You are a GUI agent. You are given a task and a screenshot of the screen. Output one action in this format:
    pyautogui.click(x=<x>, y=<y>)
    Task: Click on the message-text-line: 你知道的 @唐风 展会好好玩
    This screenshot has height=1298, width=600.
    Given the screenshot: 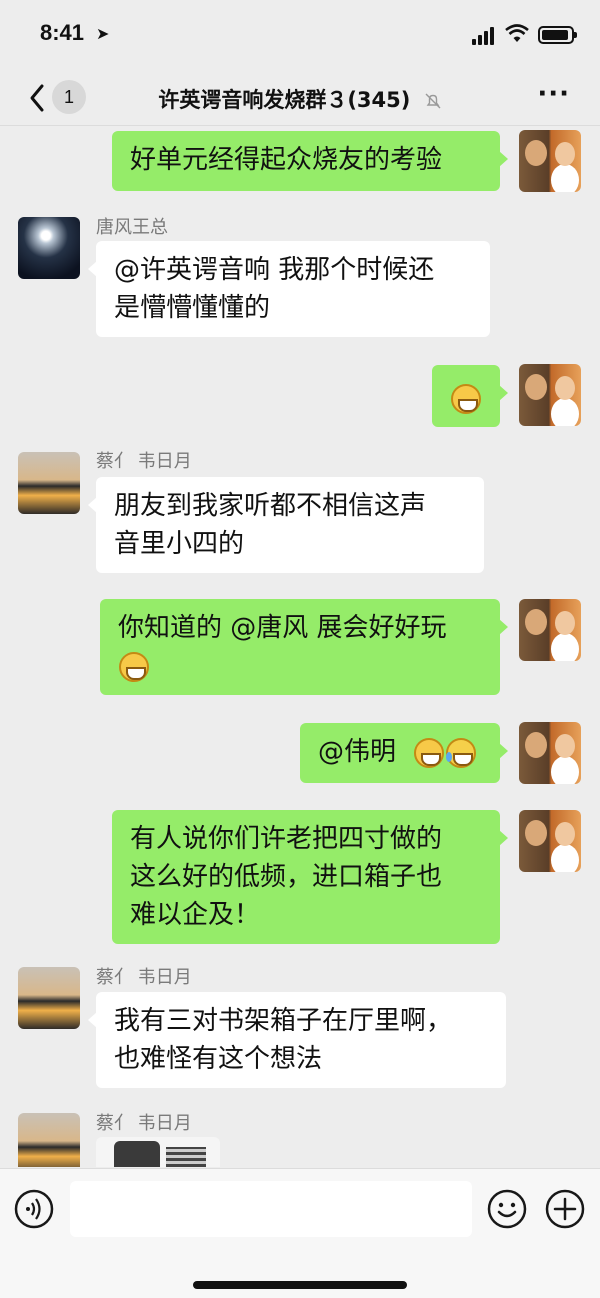 What is the action you would take?
    pyautogui.click(x=282, y=628)
    